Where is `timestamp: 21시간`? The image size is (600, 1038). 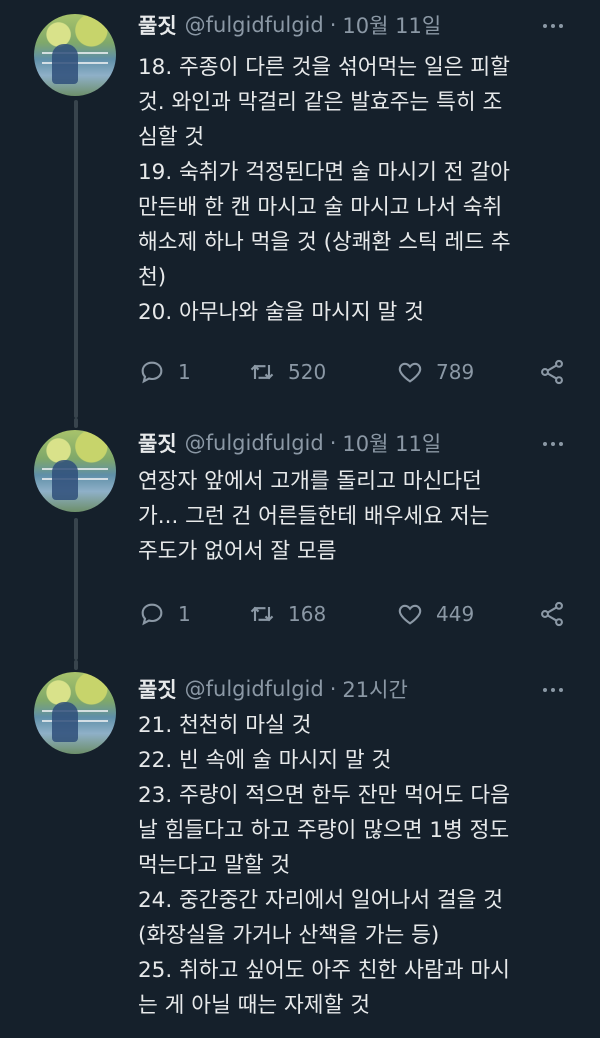
timestamp: 21시간 is located at coordinates (374, 689).